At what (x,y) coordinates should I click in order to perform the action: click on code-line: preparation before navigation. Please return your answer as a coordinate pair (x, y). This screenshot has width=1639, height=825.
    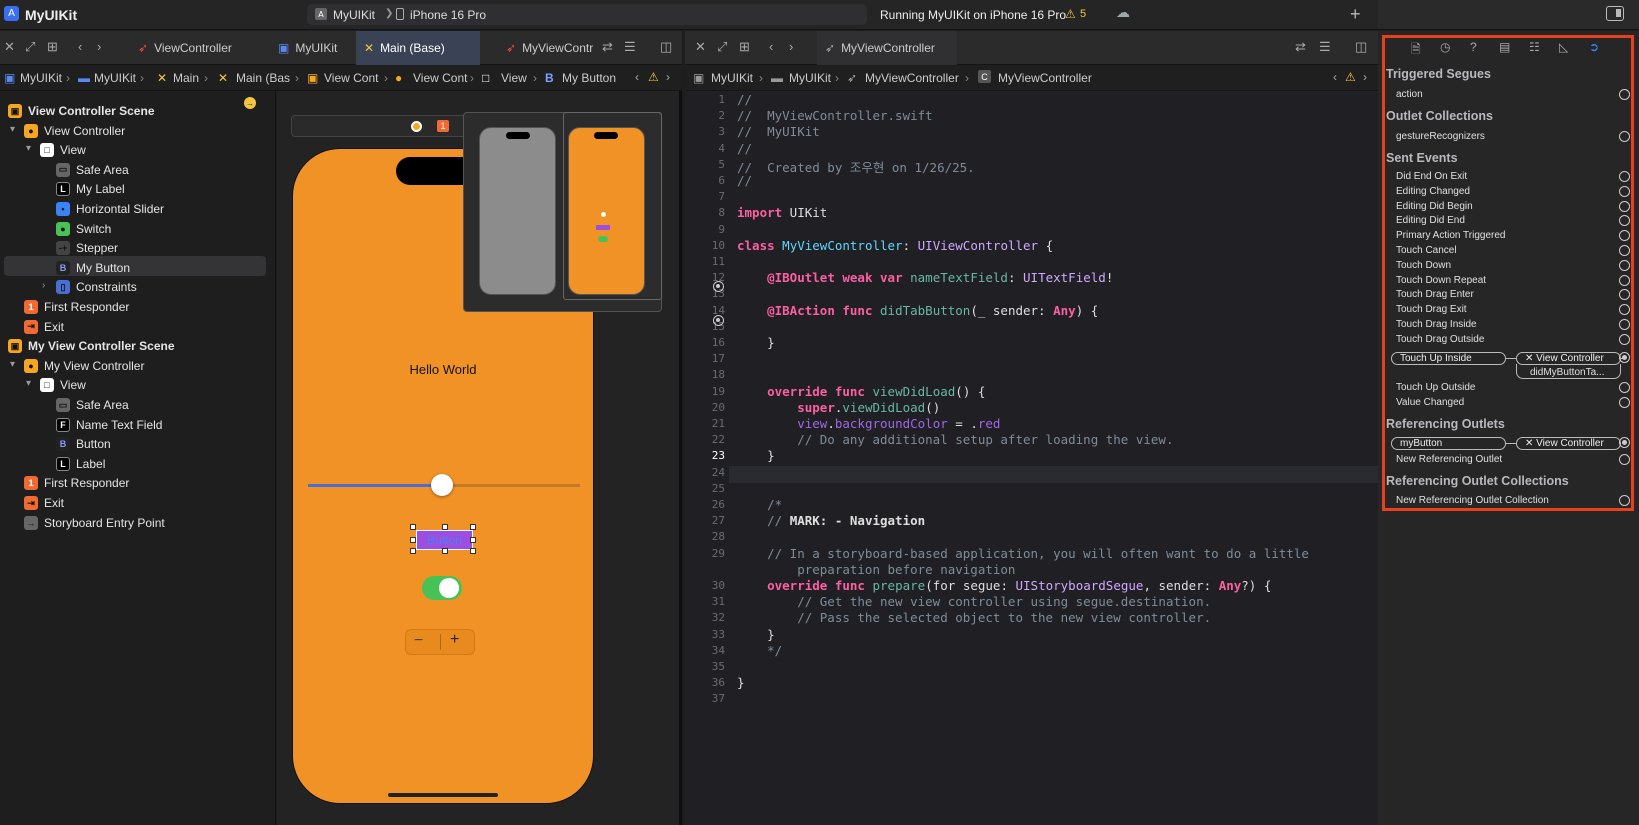
    Looking at the image, I should click on (876, 569).